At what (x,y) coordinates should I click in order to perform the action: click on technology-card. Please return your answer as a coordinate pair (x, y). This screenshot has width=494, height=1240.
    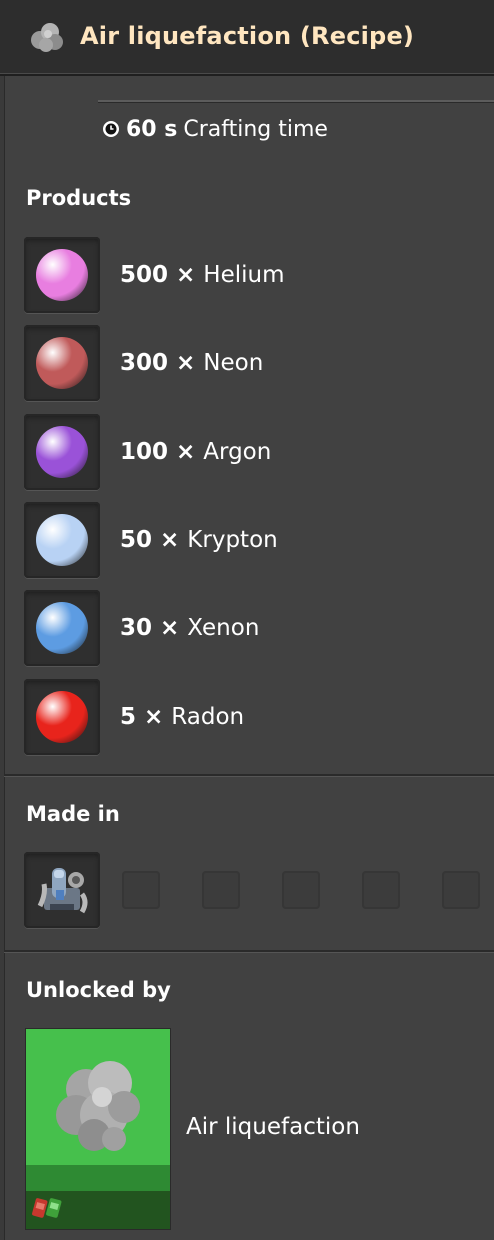
    Looking at the image, I should click on (98, 1129).